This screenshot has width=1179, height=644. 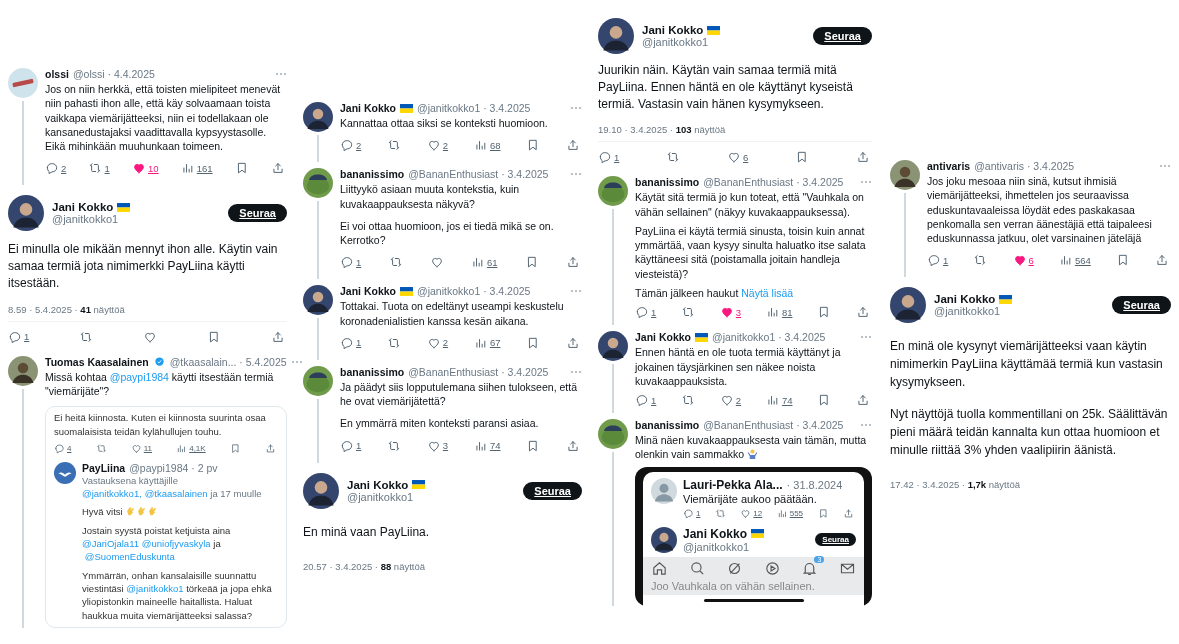 What do you see at coordinates (459, 394) in the screenshot?
I see `post-text: Ja päädyt siis lopputulemana siihen tulokseen, että he ovat viemärijätettä?` at bounding box center [459, 394].